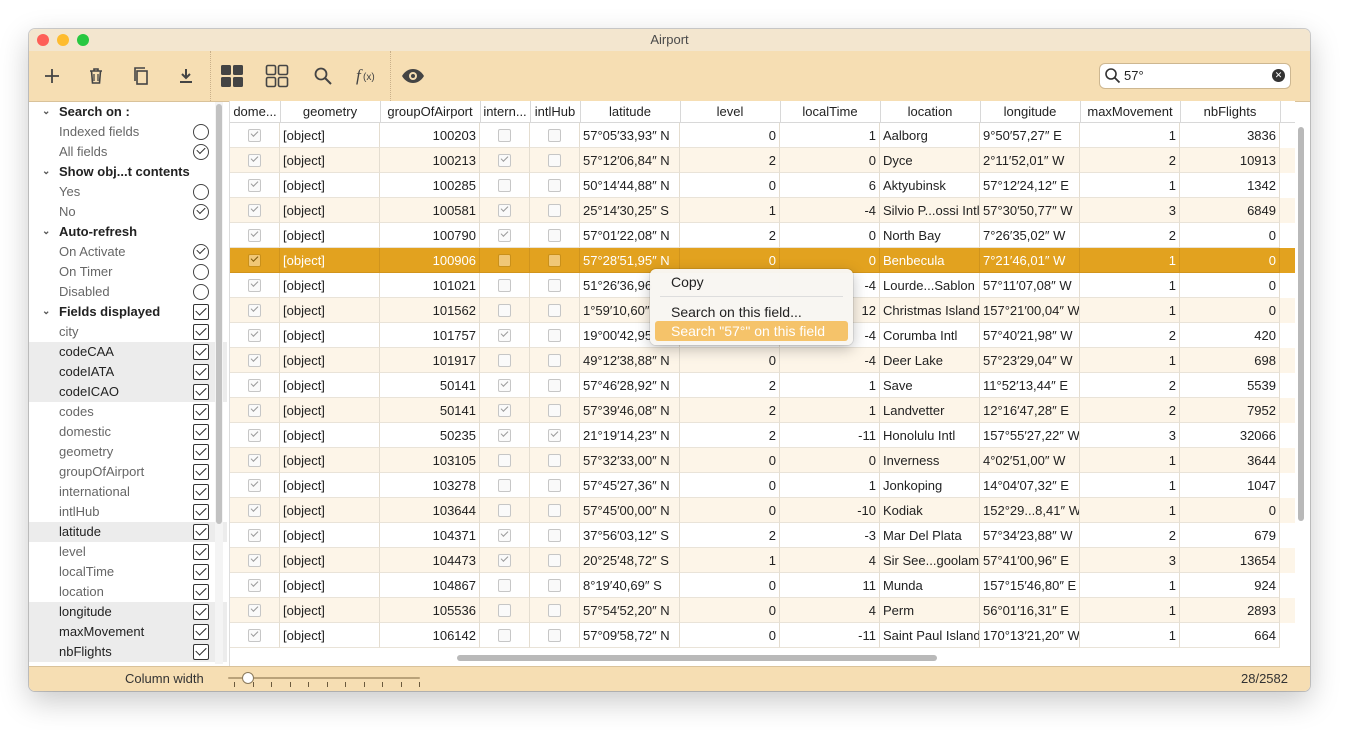 The image size is (1345, 730). What do you see at coordinates (930, 185) in the screenshot?
I see `table-cell: Aktyubinsk` at bounding box center [930, 185].